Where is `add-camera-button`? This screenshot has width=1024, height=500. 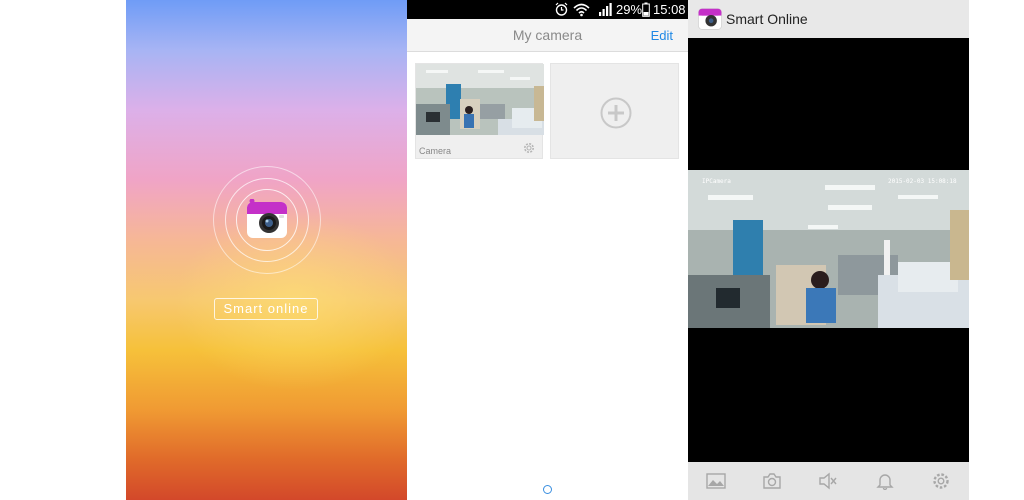
add-camera-button is located at coordinates (614, 111).